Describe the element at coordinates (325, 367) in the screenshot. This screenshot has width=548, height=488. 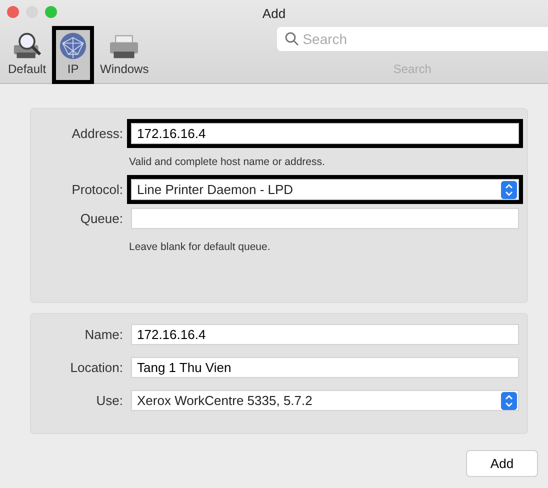
I see `text-field: Tang 1 Thu Vien` at that location.